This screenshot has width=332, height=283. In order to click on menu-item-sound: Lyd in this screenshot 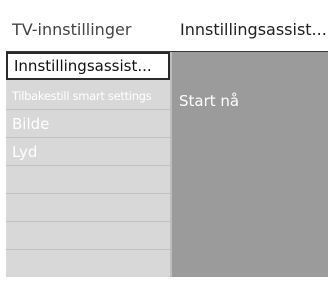, I will do `click(88, 152)`.